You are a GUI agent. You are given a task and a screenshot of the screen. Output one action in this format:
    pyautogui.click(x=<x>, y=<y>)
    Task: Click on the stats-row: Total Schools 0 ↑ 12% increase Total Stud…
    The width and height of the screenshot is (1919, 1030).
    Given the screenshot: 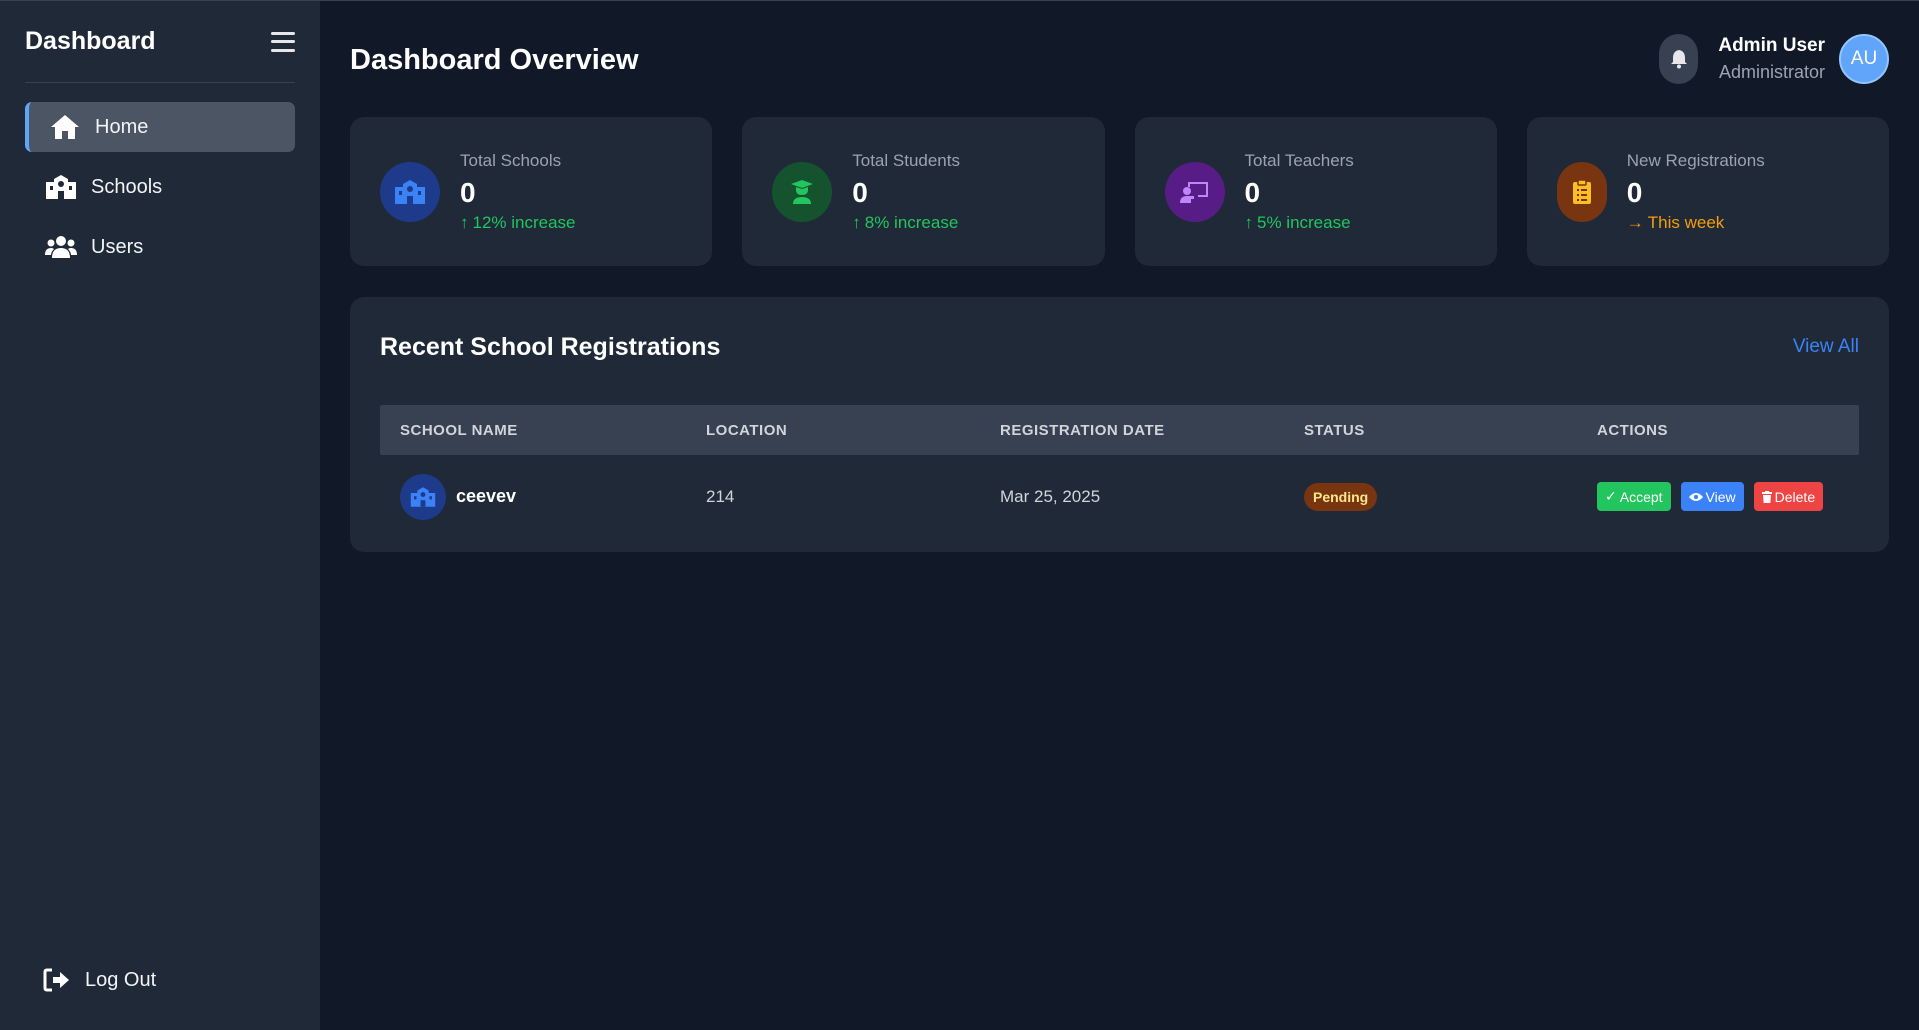 What is the action you would take?
    pyautogui.click(x=1119, y=191)
    